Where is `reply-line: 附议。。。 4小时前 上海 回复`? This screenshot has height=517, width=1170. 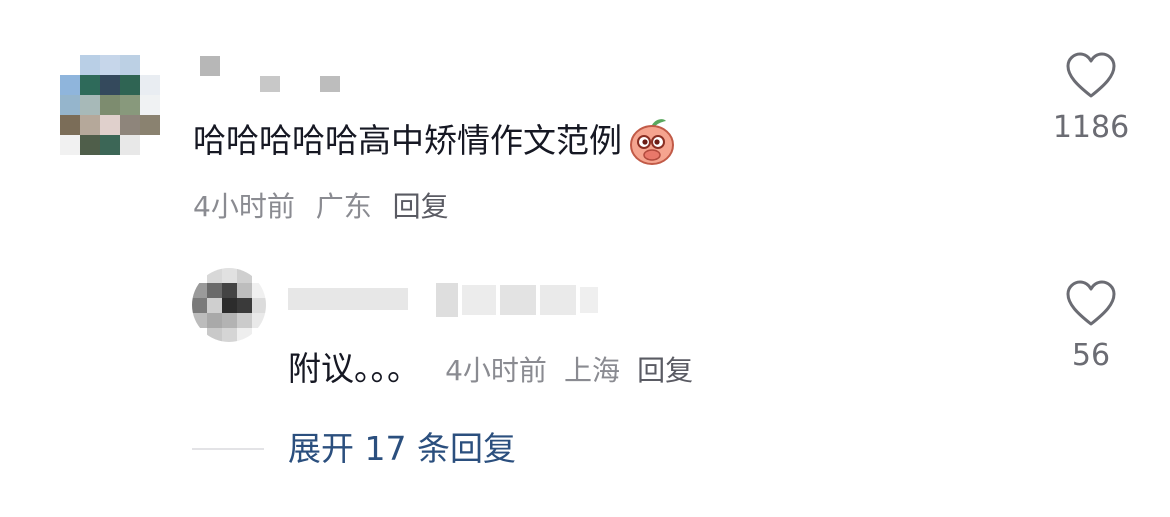
reply-line: 附议。。。 4小时前 上海 回复 is located at coordinates (496, 372).